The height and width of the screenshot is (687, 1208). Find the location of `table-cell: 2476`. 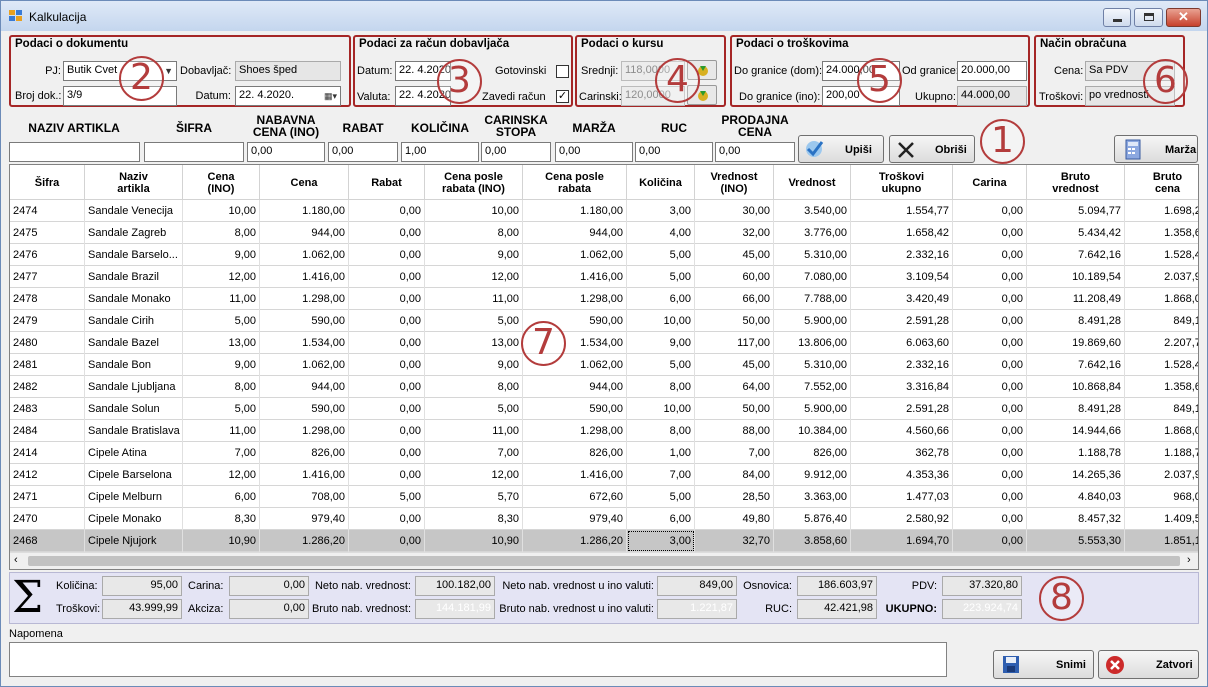

table-cell: 2476 is located at coordinates (47, 255).